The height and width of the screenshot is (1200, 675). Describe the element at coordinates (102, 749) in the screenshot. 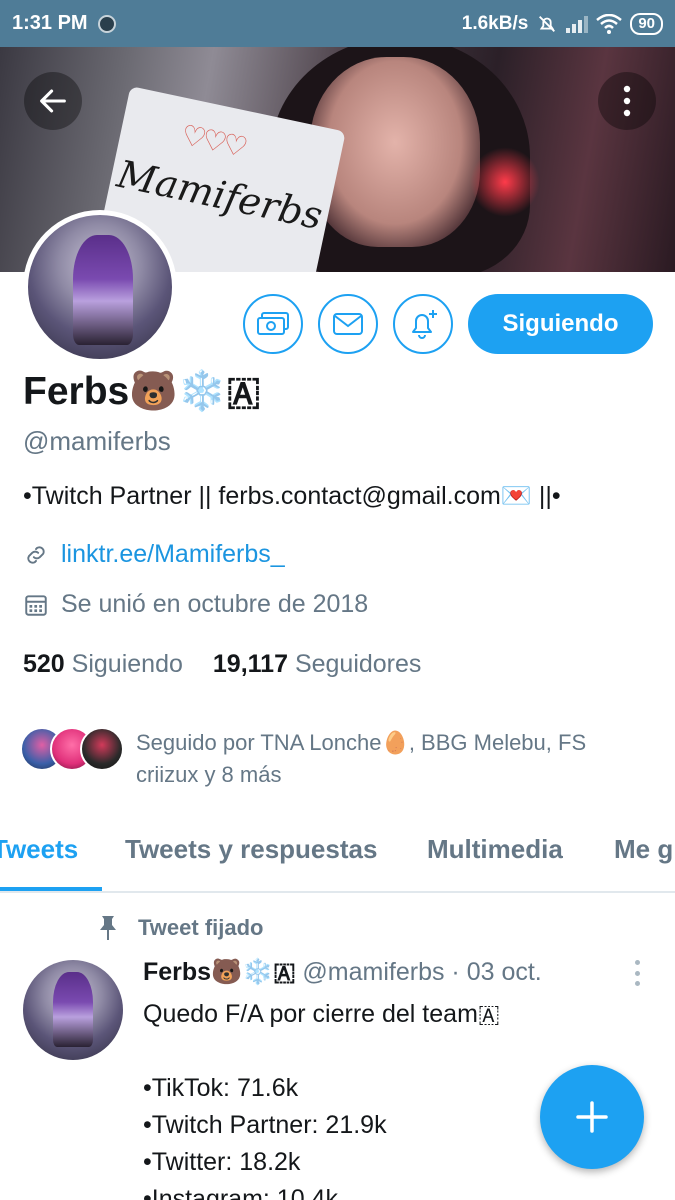

I see `avatar` at that location.